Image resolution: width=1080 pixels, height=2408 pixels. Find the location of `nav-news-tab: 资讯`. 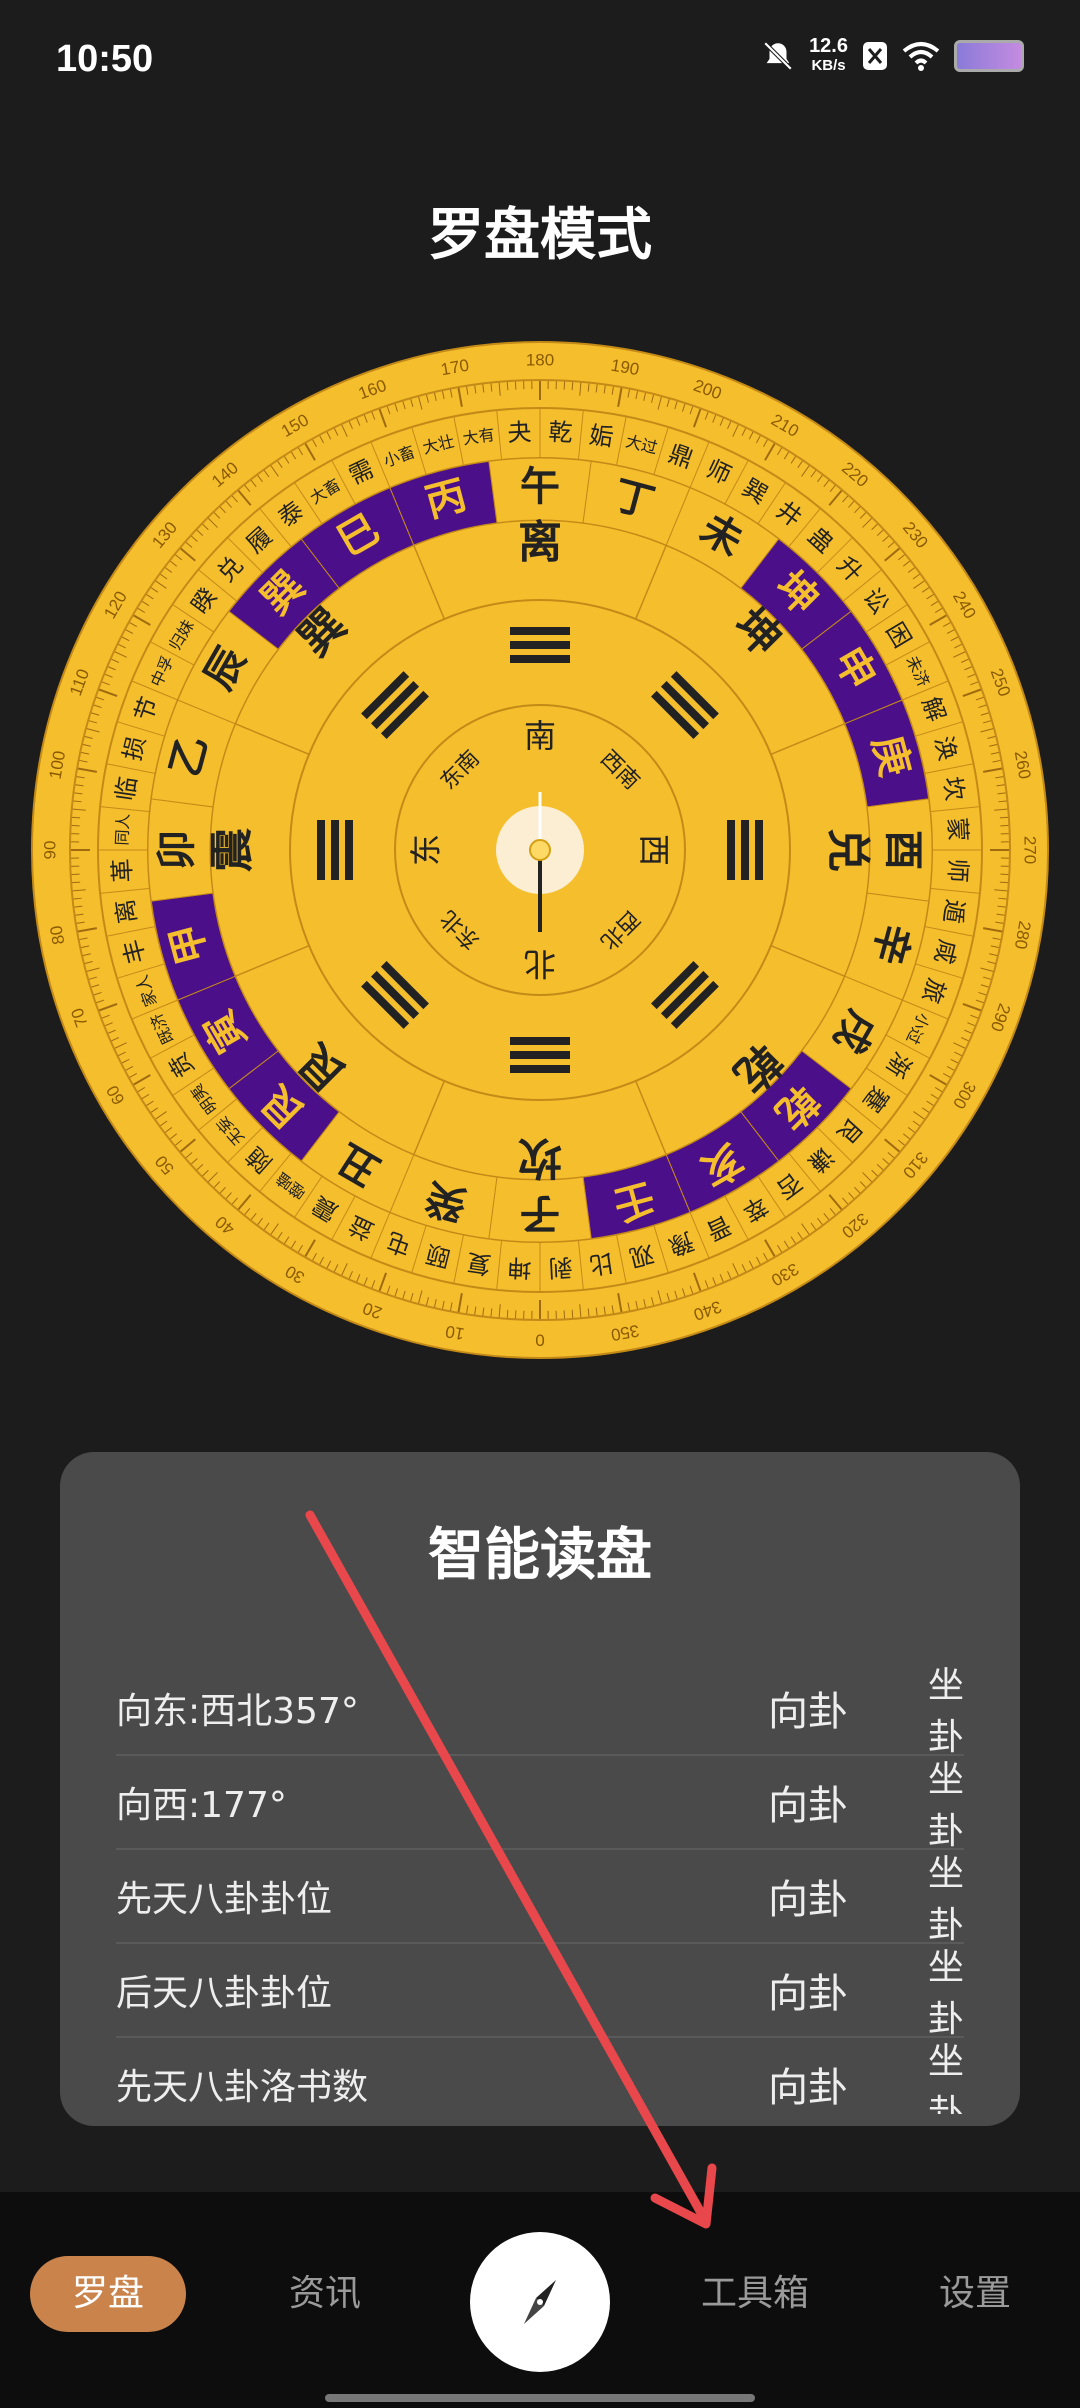

nav-news-tab: 资讯 is located at coordinates (325, 2294).